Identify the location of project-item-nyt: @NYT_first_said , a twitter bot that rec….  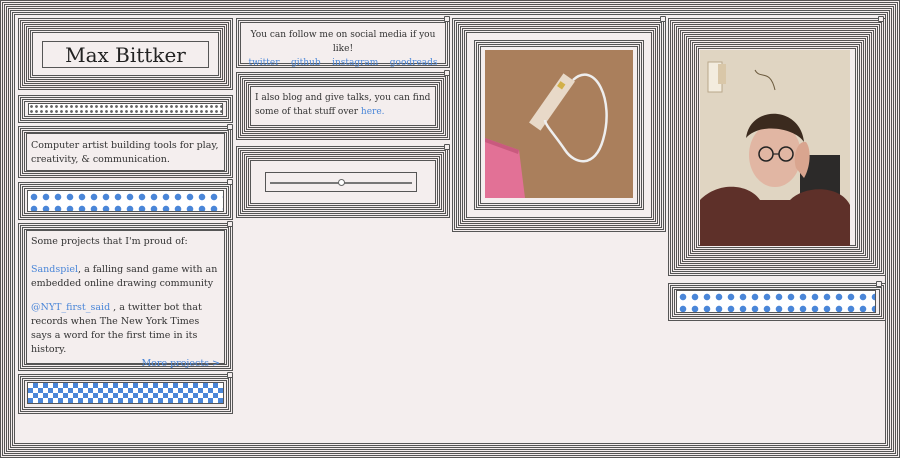
(125, 329).